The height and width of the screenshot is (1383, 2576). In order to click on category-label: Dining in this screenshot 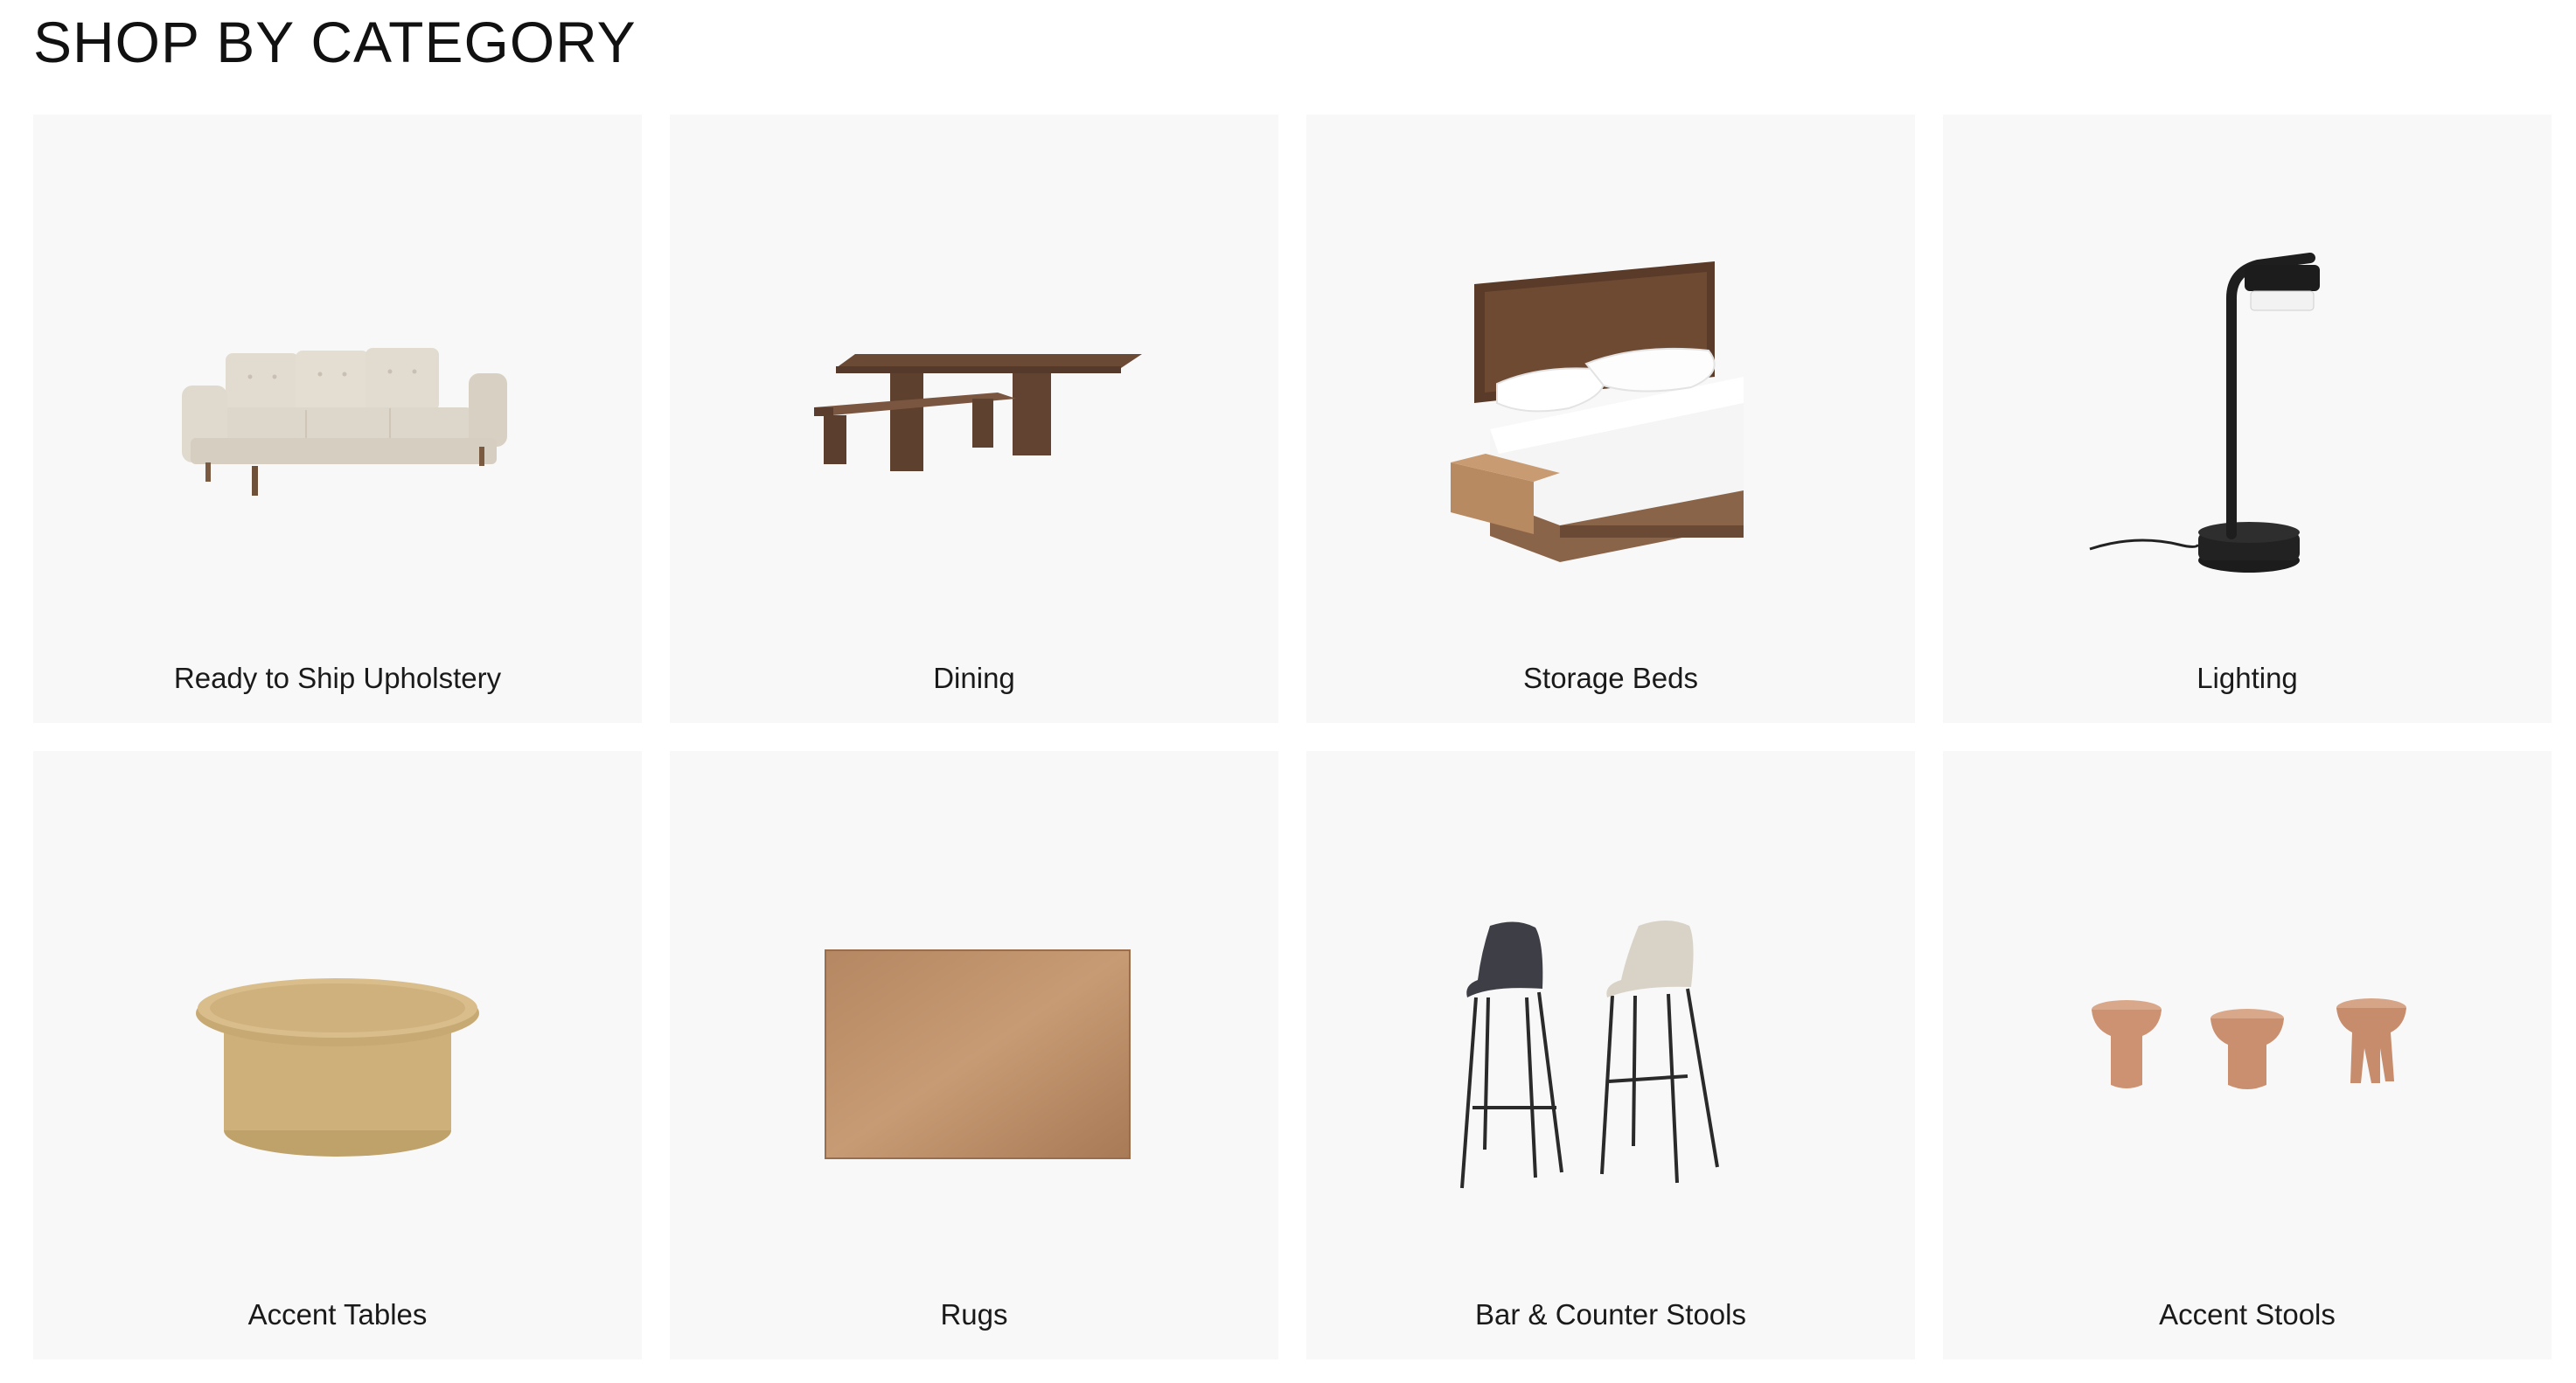, I will do `click(974, 678)`.